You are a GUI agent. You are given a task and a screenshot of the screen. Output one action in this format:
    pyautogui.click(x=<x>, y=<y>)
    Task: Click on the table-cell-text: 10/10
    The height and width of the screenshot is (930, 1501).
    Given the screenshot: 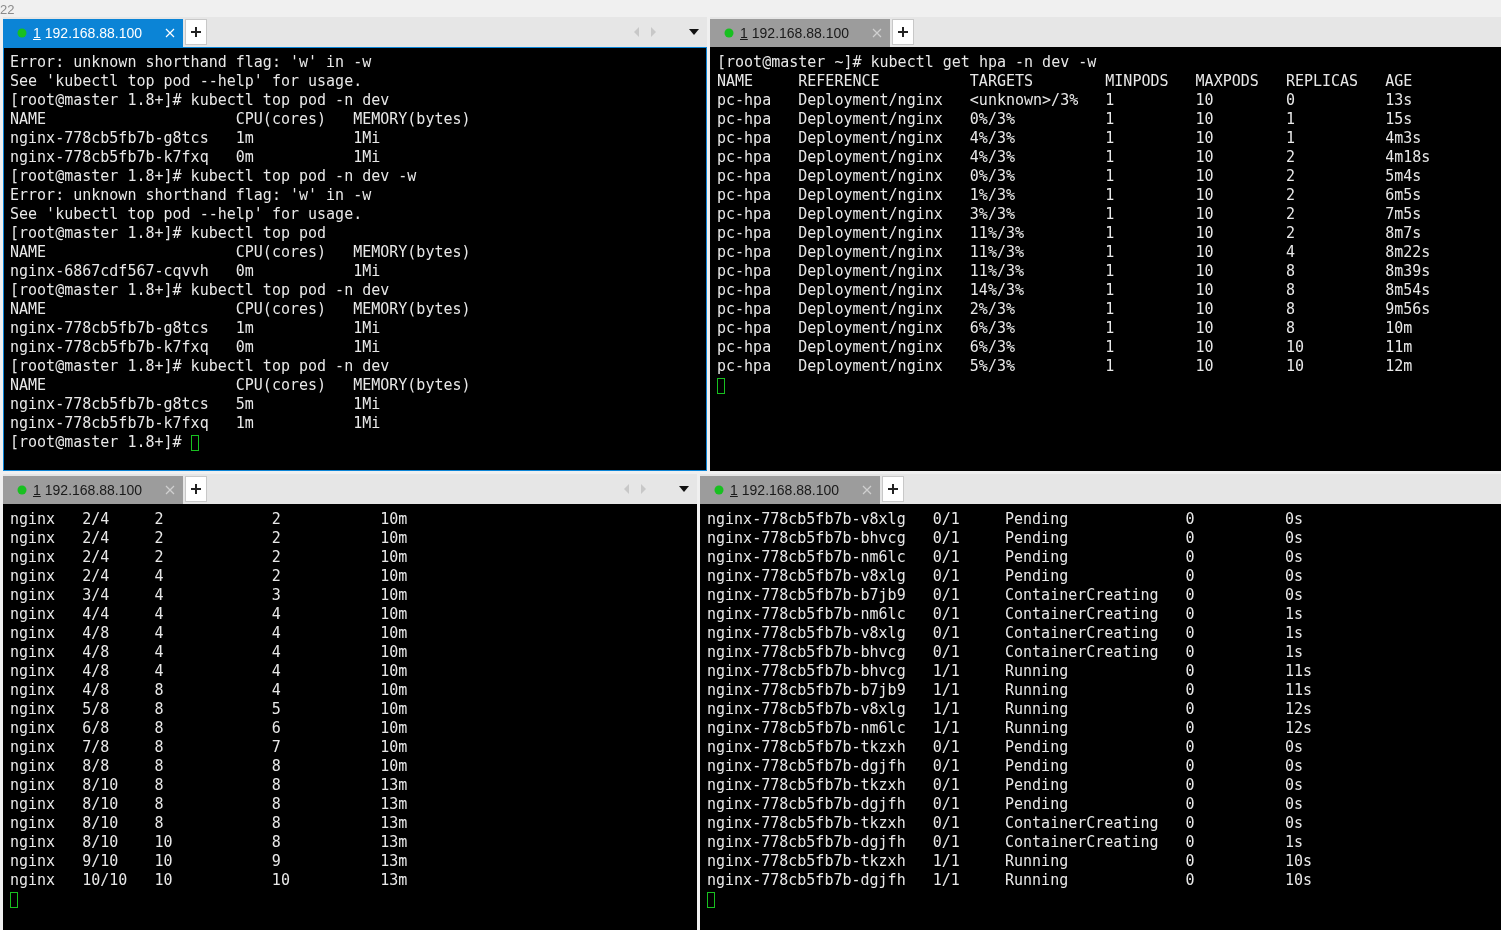 What is the action you would take?
    pyautogui.click(x=105, y=880)
    